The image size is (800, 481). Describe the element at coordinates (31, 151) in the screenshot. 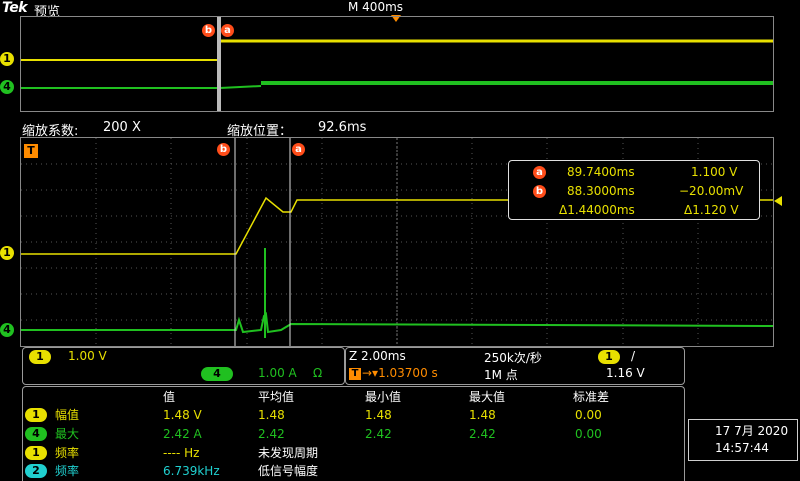

I see `trigger-marker-icon: T` at that location.